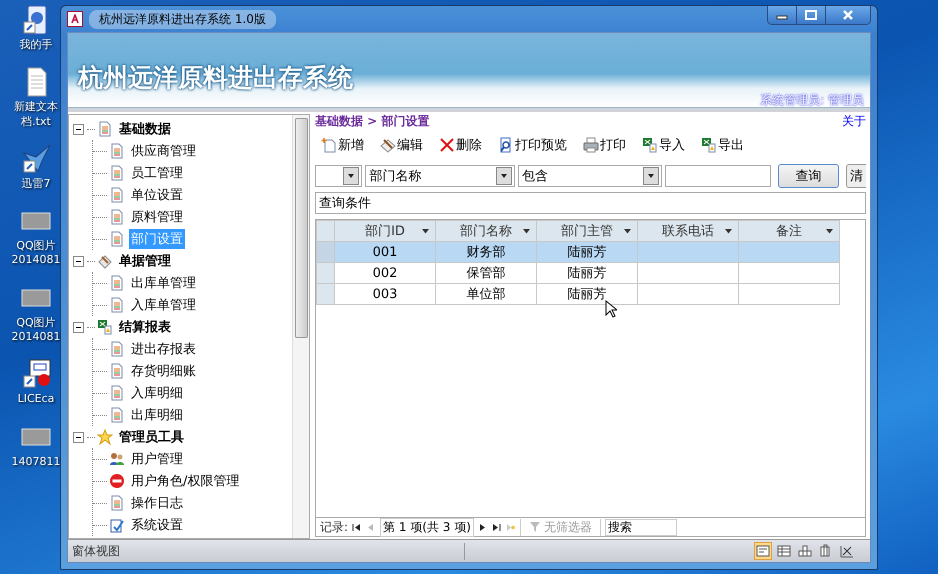 Image resolution: width=938 pixels, height=574 pixels. I want to click on desktop-icon-label: LICEca, so click(36, 399).